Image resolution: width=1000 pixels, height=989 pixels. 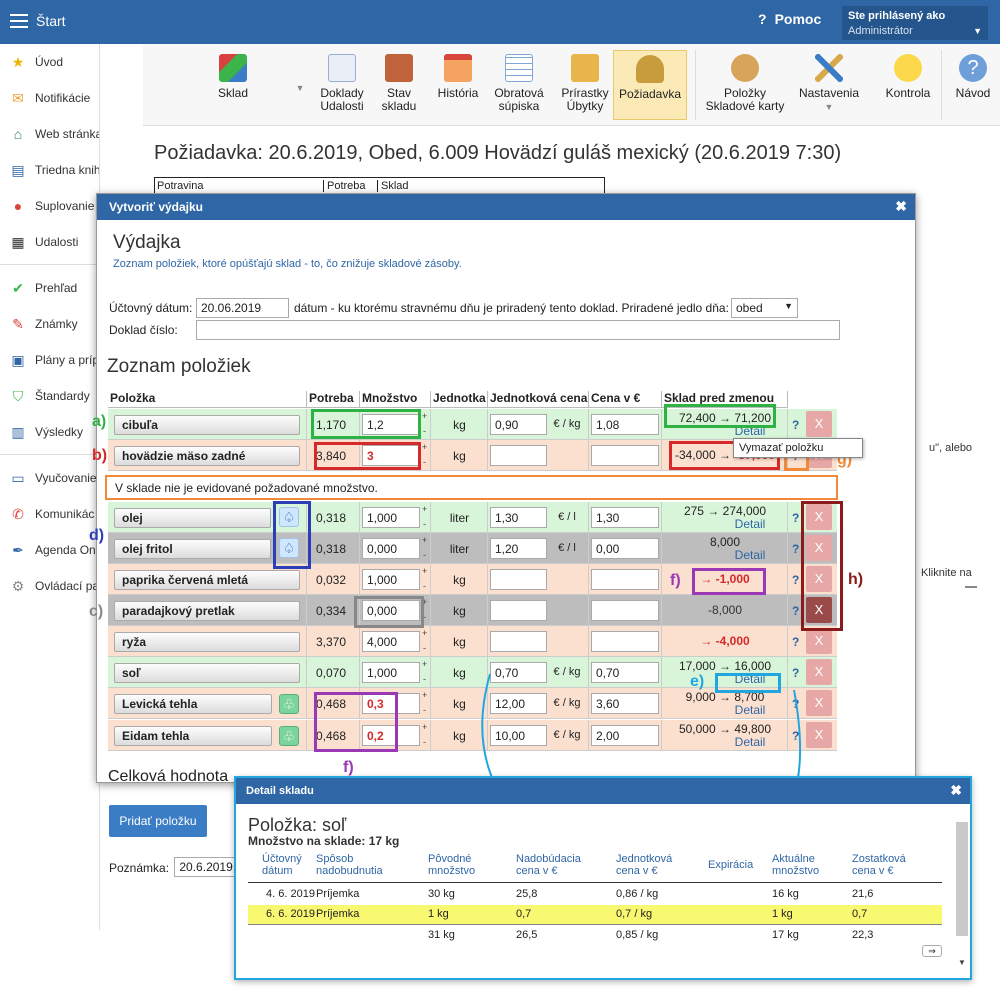 I want to click on detail-scrollbar, so click(x=962, y=879).